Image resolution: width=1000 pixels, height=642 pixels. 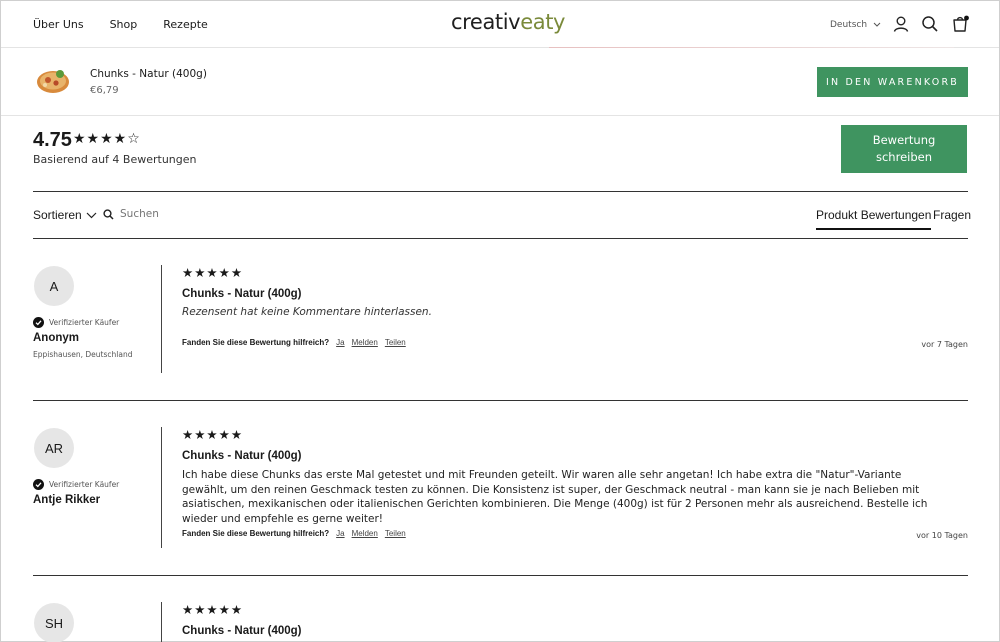 I want to click on language-selector: Deutsch, so click(x=855, y=25).